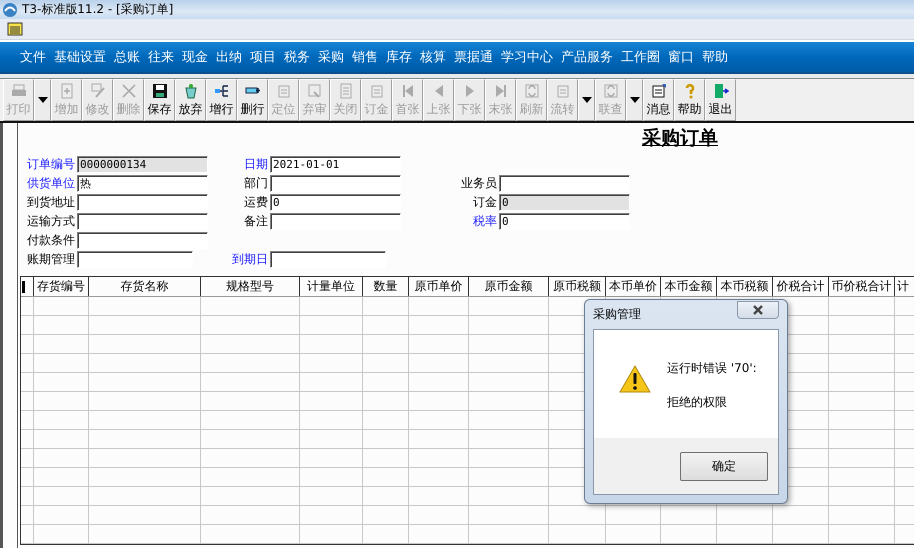 The width and height of the screenshot is (914, 548). What do you see at coordinates (23, 286) in the screenshot?
I see `row-marker-icon` at bounding box center [23, 286].